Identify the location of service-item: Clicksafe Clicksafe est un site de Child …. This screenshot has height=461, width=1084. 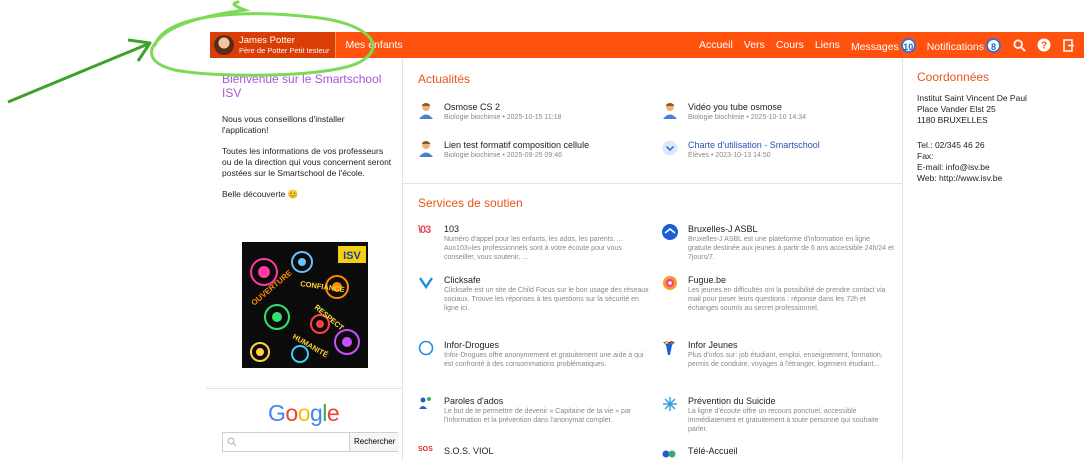
(534, 294).